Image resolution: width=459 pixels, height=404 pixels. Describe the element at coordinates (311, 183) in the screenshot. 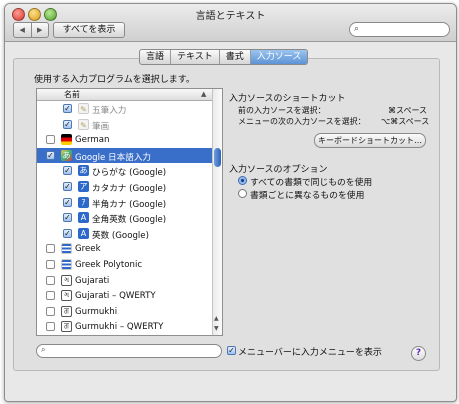

I see `radio-same-for-all-label: すべての書類で同じものを使用` at that location.